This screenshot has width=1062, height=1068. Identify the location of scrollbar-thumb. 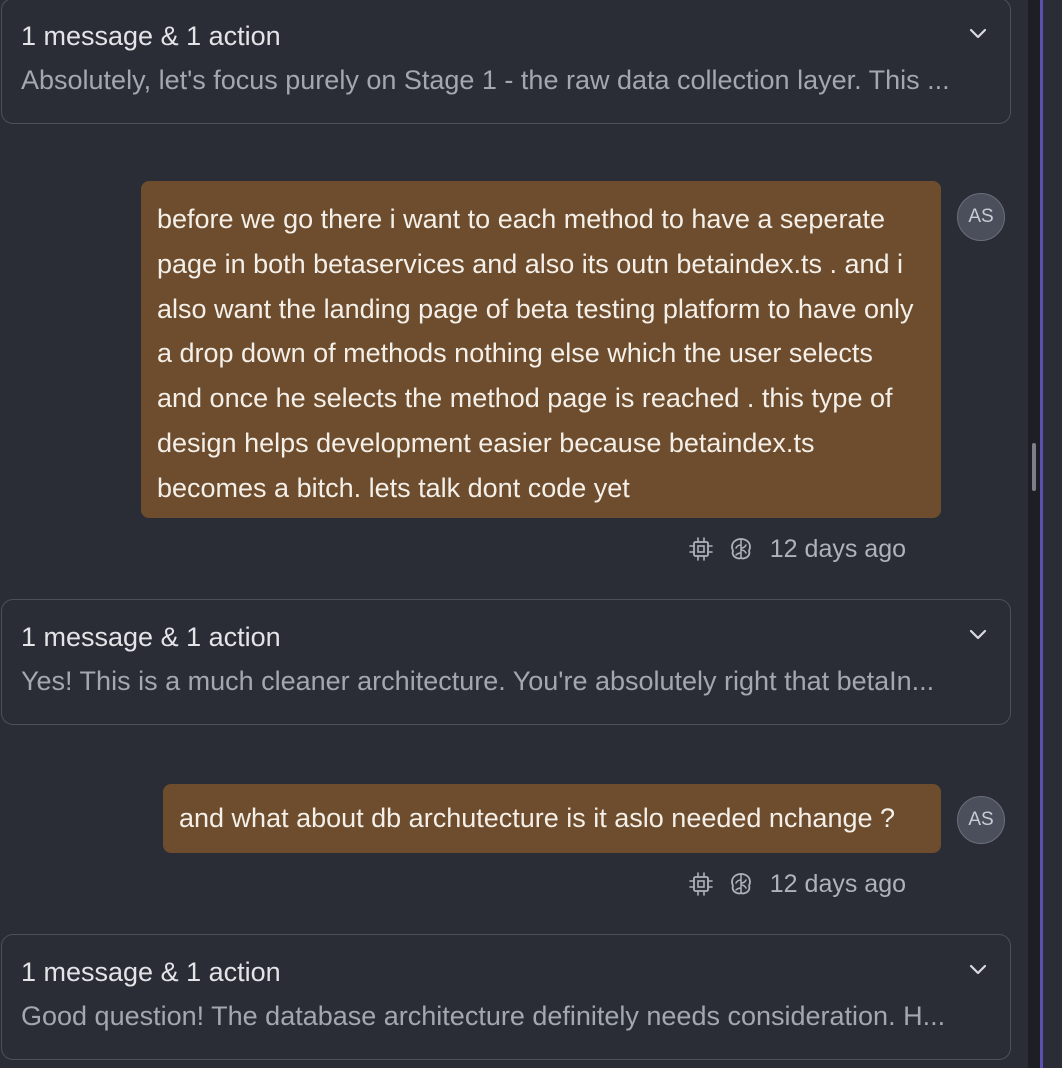
(1034, 467).